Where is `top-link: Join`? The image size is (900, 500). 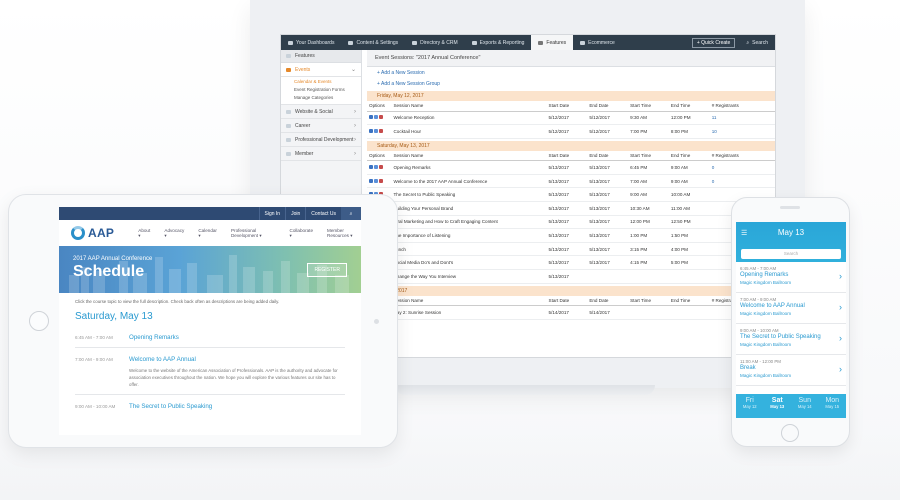
top-link: Join is located at coordinates (295, 213).